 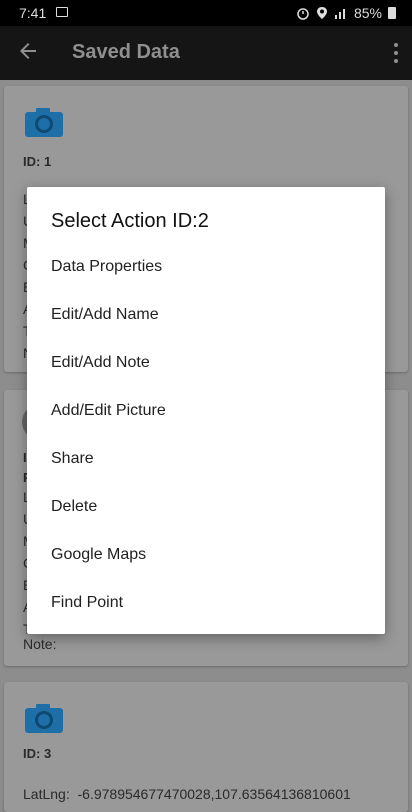 I want to click on back-arrow-icon, so click(x=28, y=51).